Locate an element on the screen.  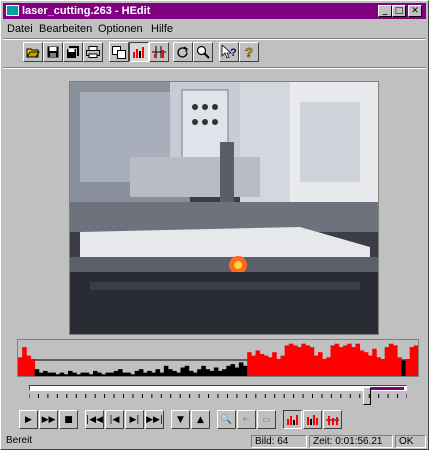
stop-button: ■ is located at coordinates (68, 419).